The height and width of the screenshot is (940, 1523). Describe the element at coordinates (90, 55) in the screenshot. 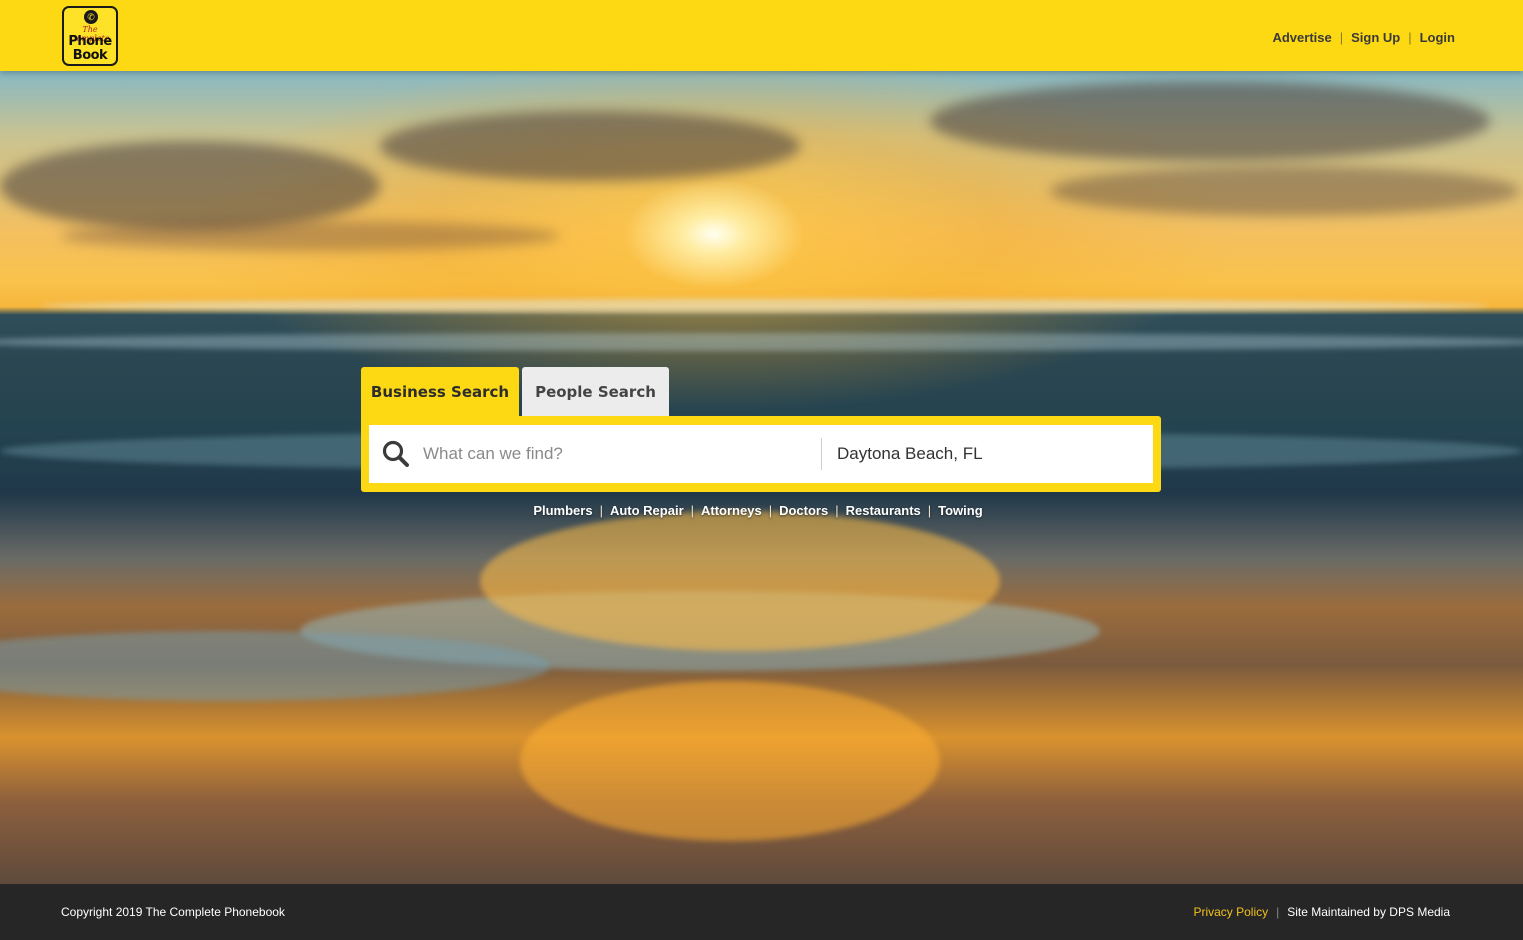

I see `logo-line-3: Book` at that location.